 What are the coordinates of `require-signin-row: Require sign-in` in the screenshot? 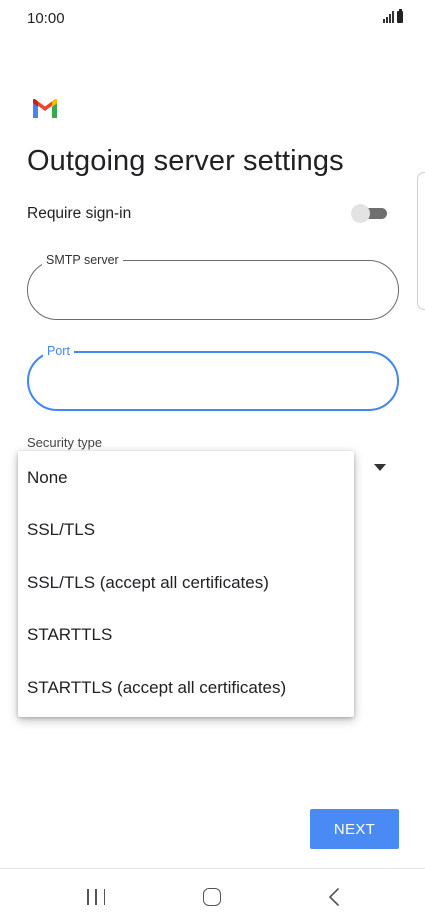 It's located at (207, 214).